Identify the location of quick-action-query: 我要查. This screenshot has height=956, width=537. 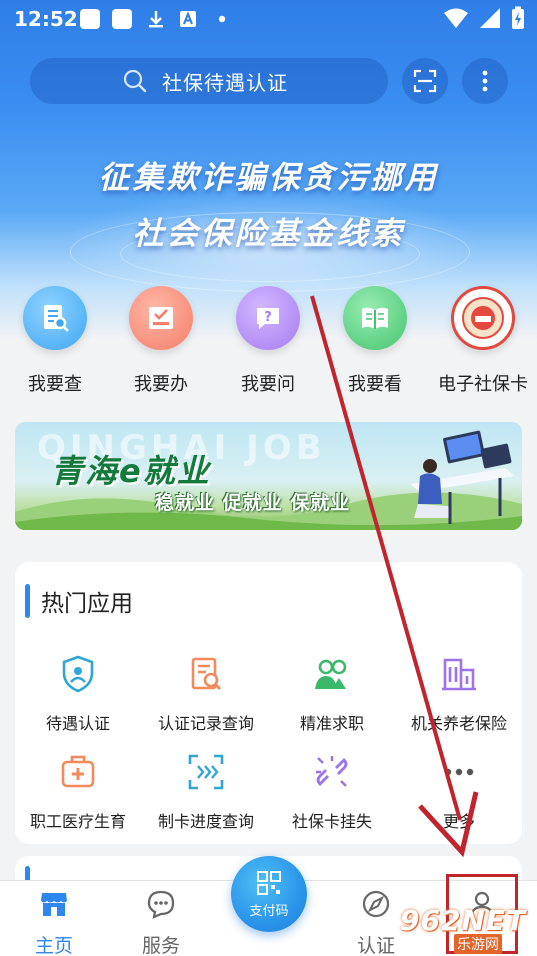
(55, 341).